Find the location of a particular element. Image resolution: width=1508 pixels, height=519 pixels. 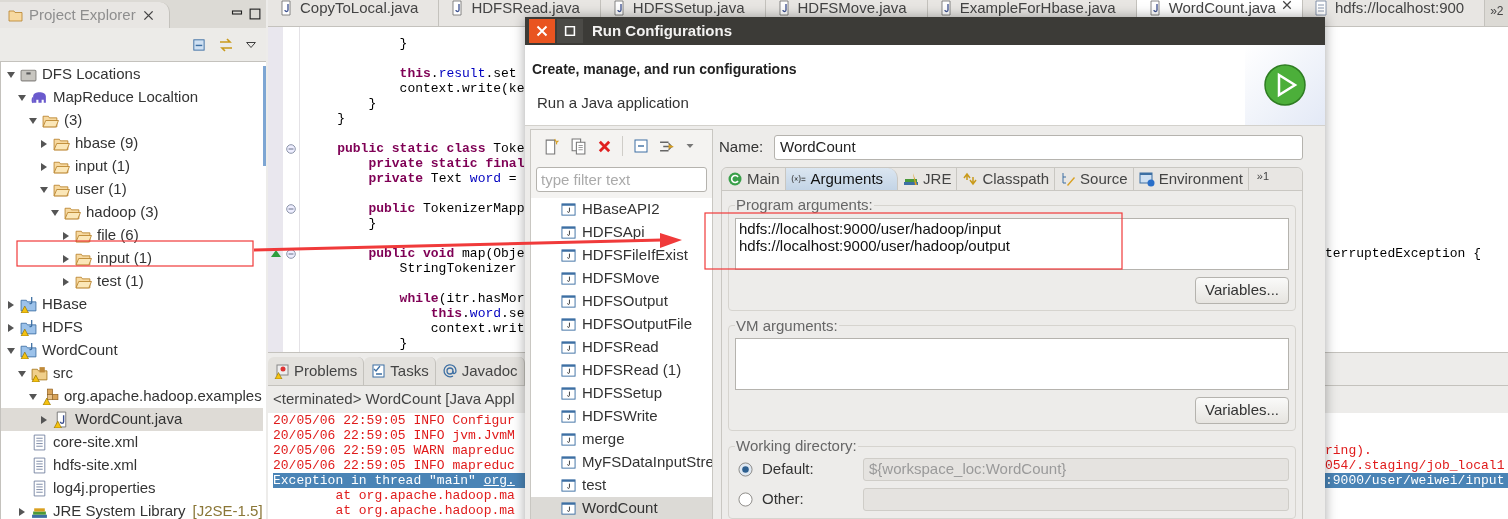

java-file-icon is located at coordinates (286, 8).